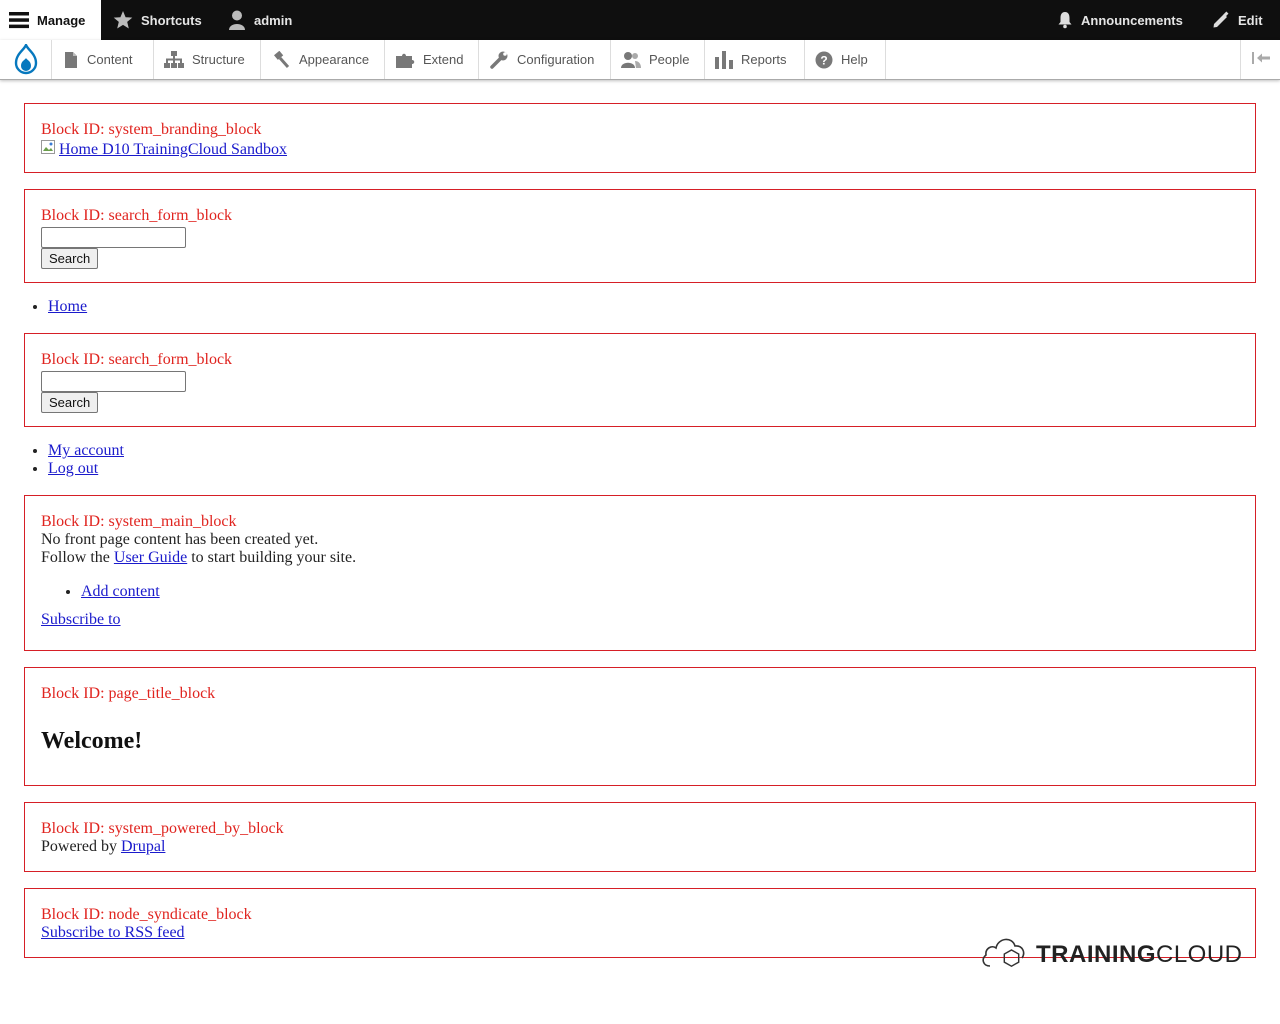 The height and width of the screenshot is (1024, 1280). What do you see at coordinates (49, 149) in the screenshot?
I see `broken-image-icon` at bounding box center [49, 149].